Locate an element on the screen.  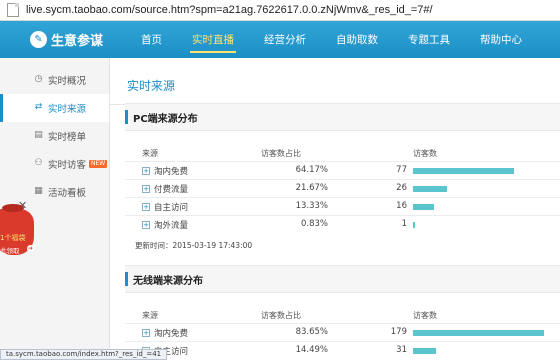
logo-text: 生意参谋 is located at coordinates (77, 41).